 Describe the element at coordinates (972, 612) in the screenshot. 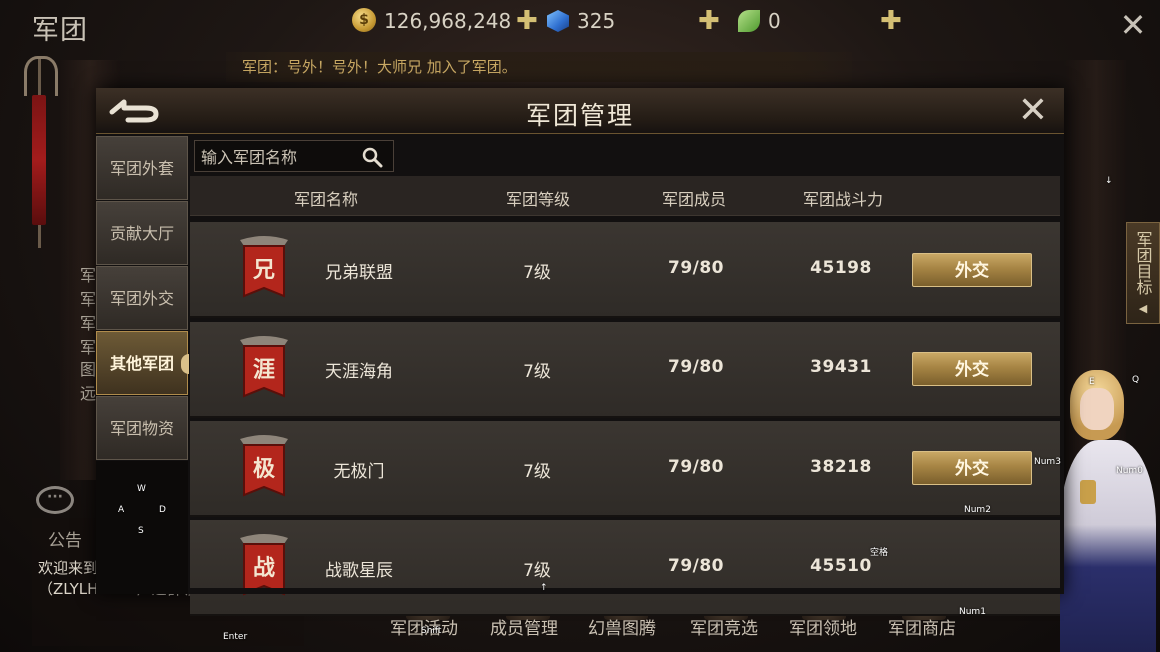

I see `key-hint-num1: Num1` at that location.